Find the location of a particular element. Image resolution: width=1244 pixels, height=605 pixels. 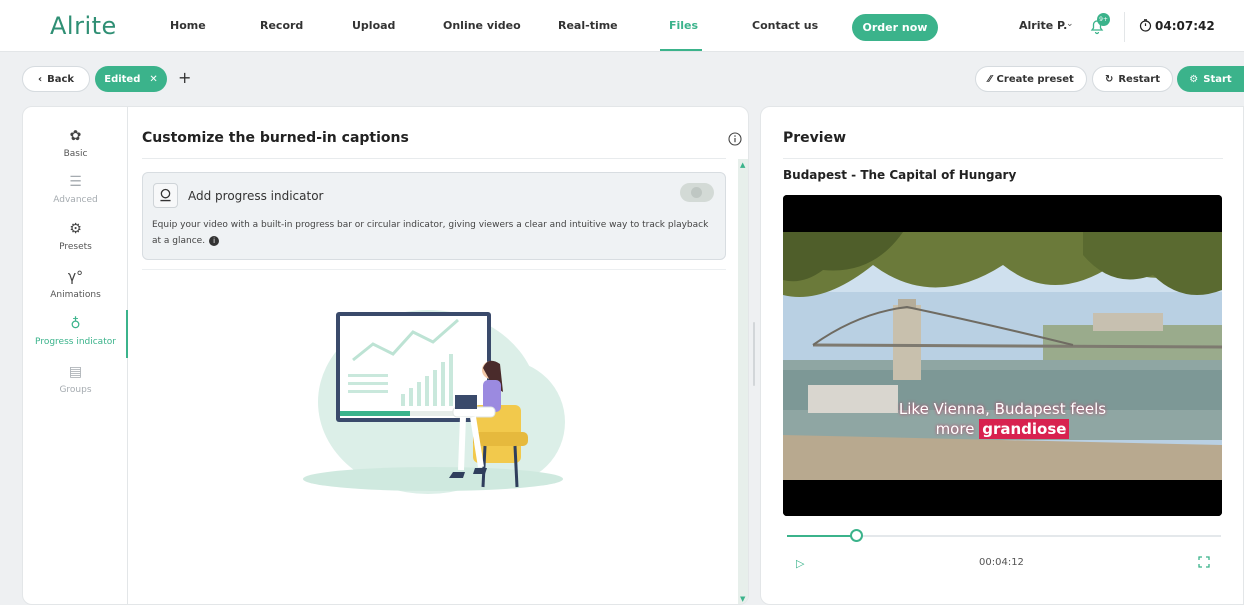

sidebar-item-animations: γ° Animations is located at coordinates (75, 284).